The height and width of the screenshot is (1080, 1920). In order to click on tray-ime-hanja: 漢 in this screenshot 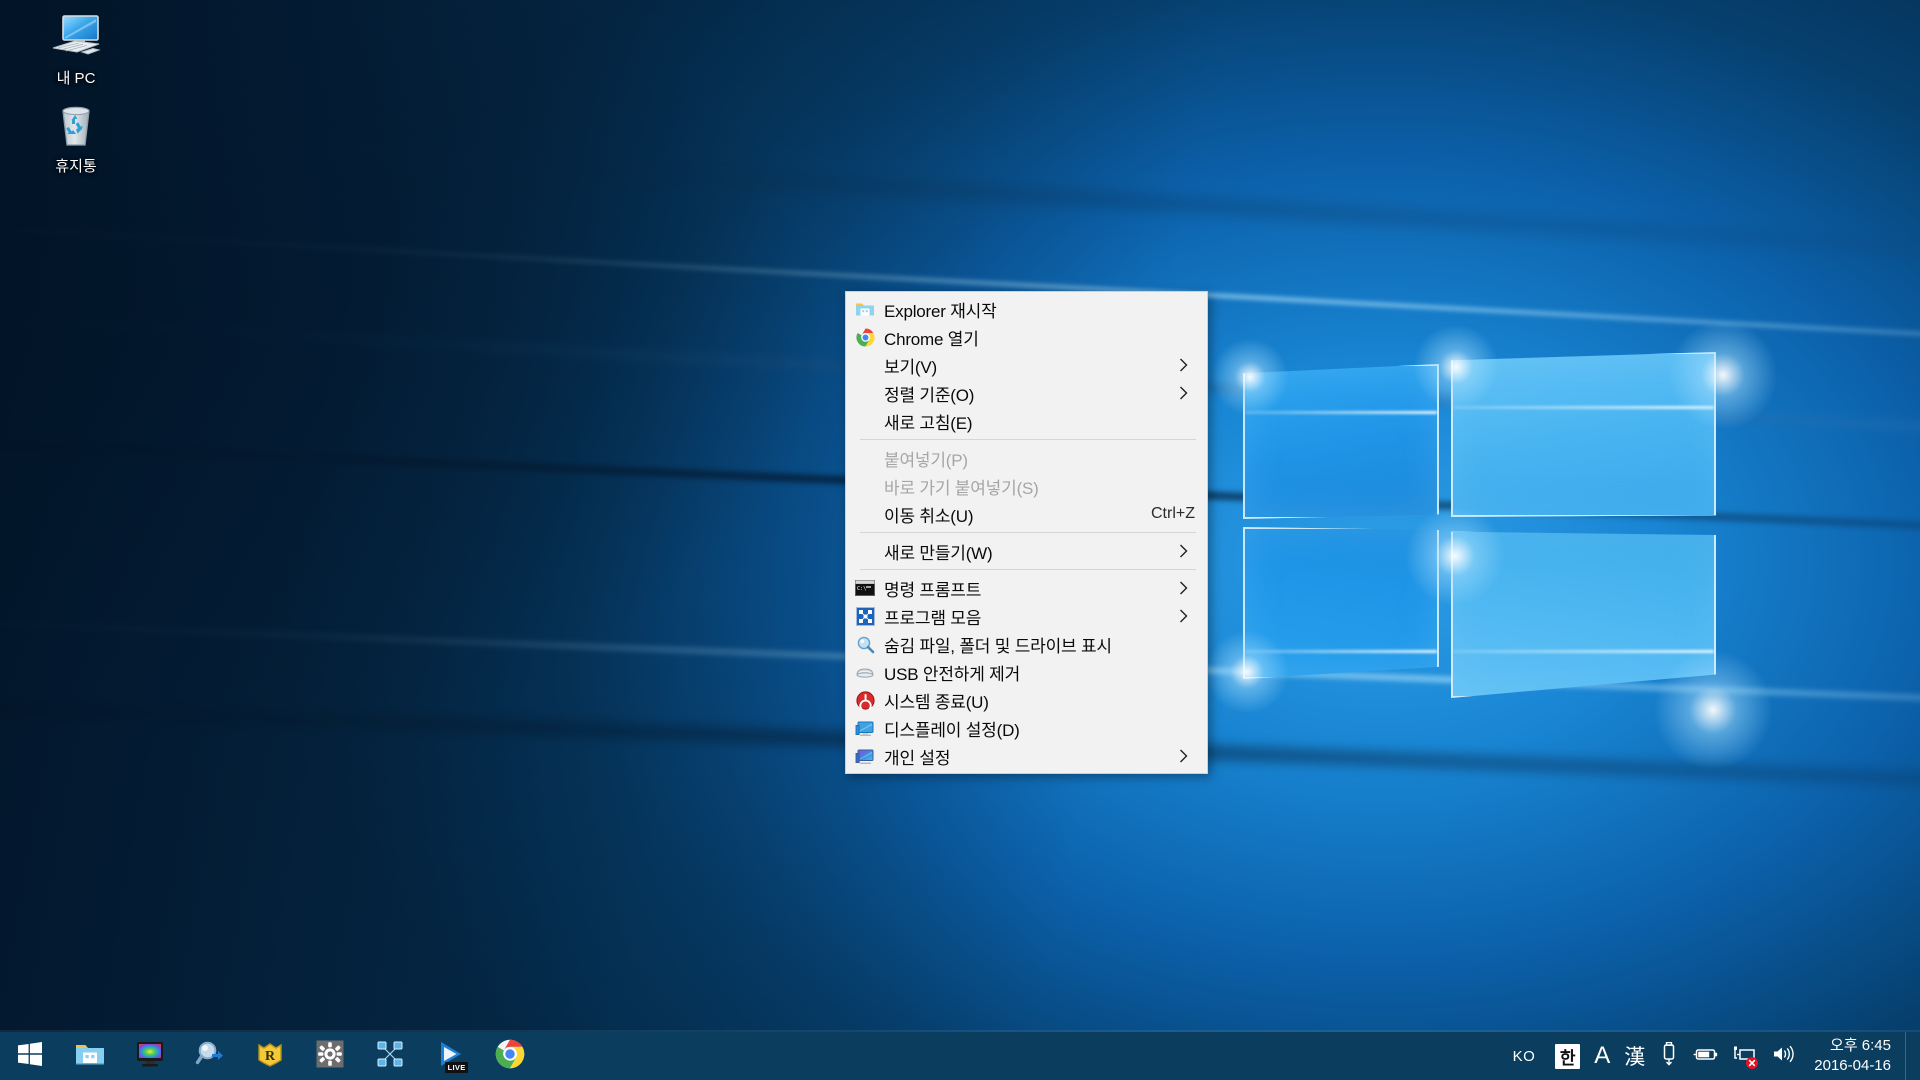, I will do `click(1634, 1056)`.